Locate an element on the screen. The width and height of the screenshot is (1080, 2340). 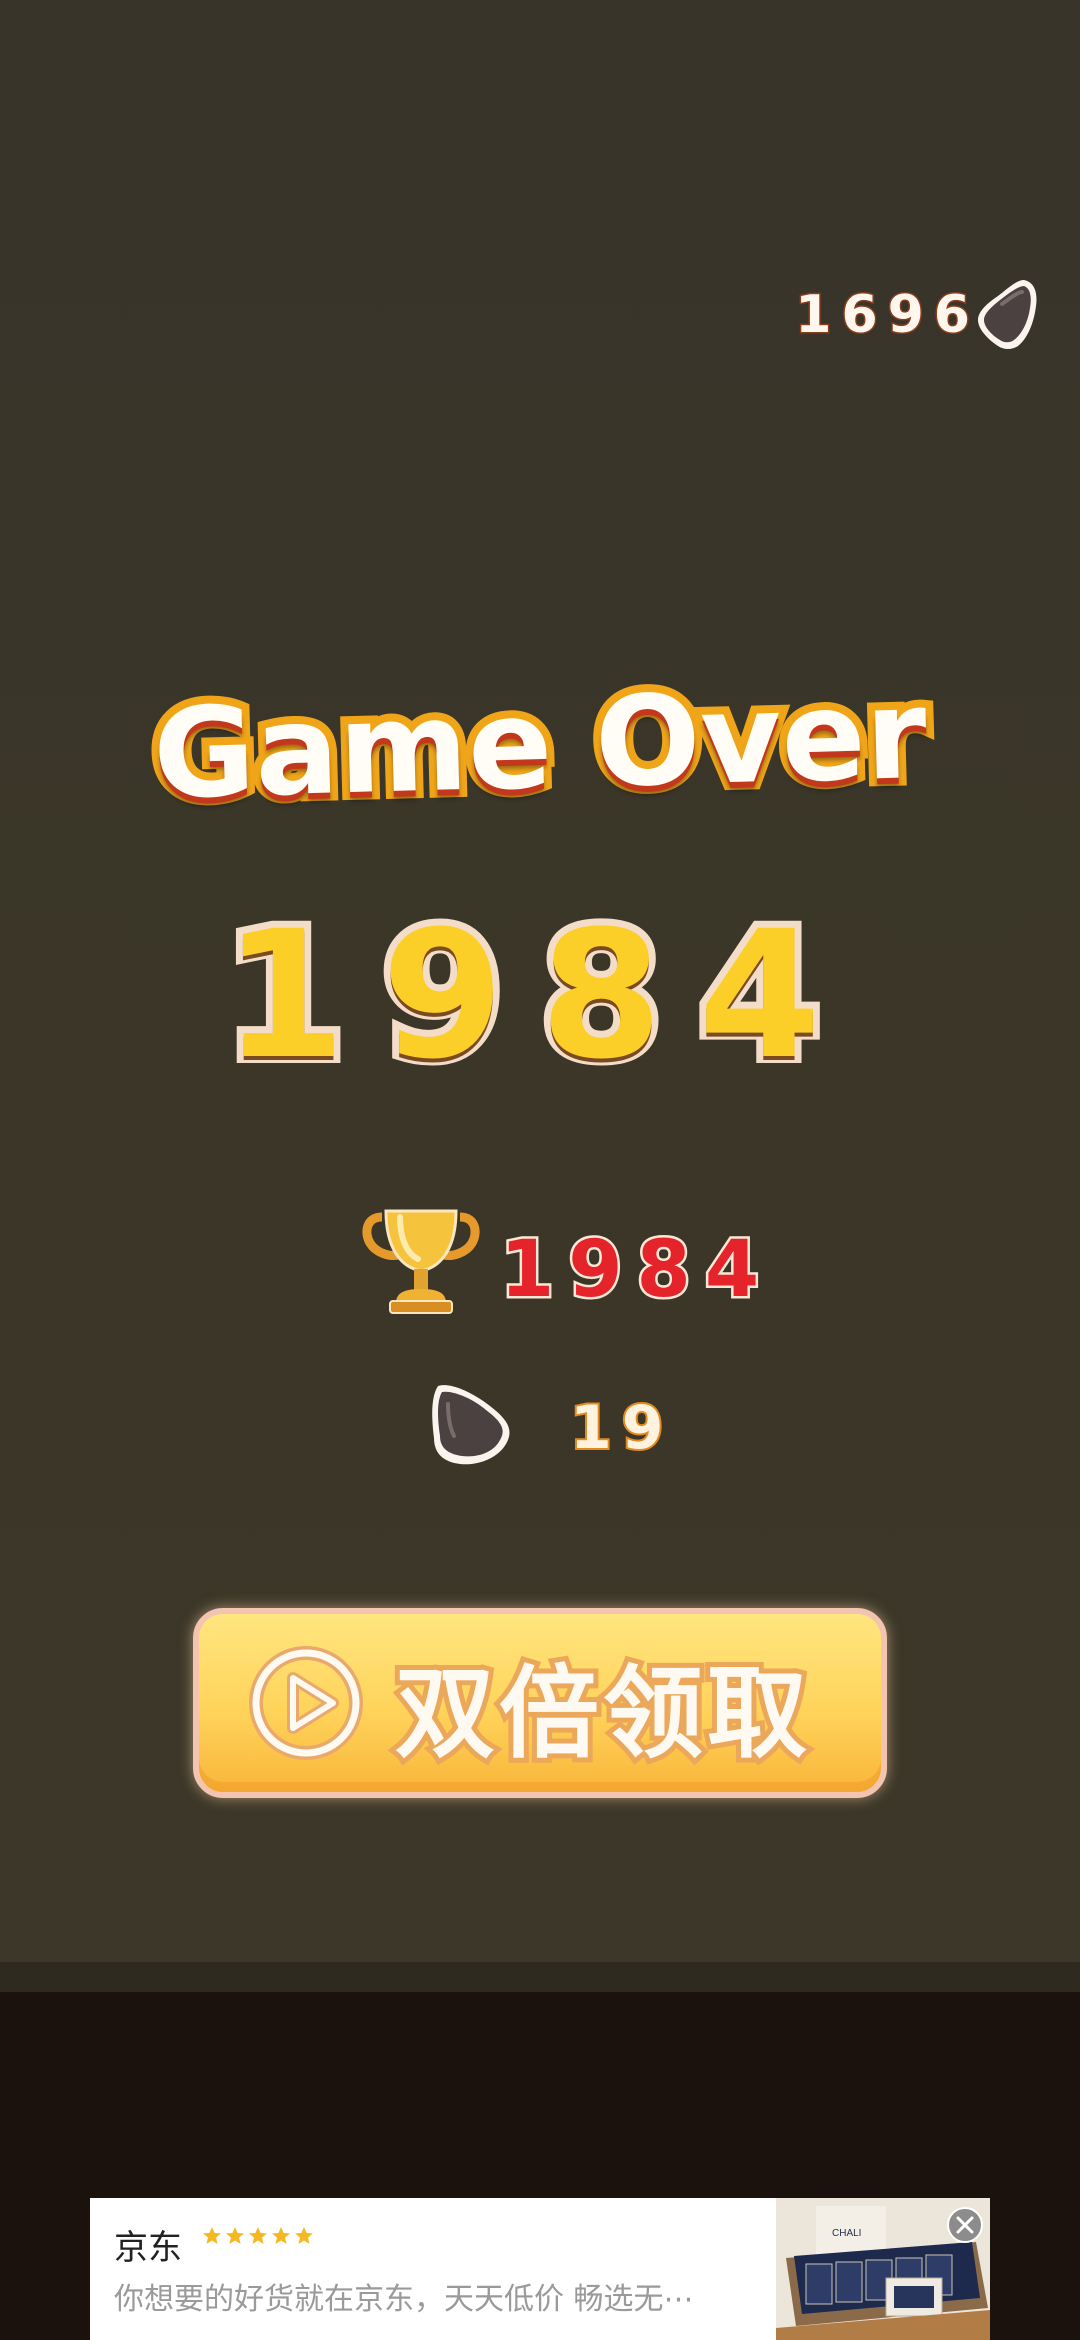
ad-description: 你想要的好货就在京东，天天低价 畅选无⋯ is located at coordinates (404, 2299).